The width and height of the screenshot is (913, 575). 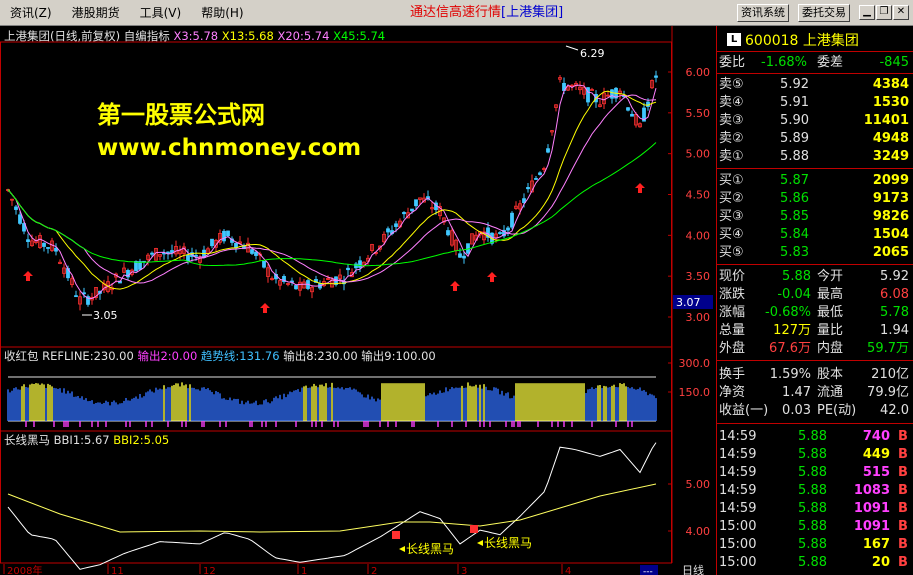 What do you see at coordinates (815, 216) in the screenshot?
I see `buy-row: 买③ 5.85 9826` at bounding box center [815, 216].